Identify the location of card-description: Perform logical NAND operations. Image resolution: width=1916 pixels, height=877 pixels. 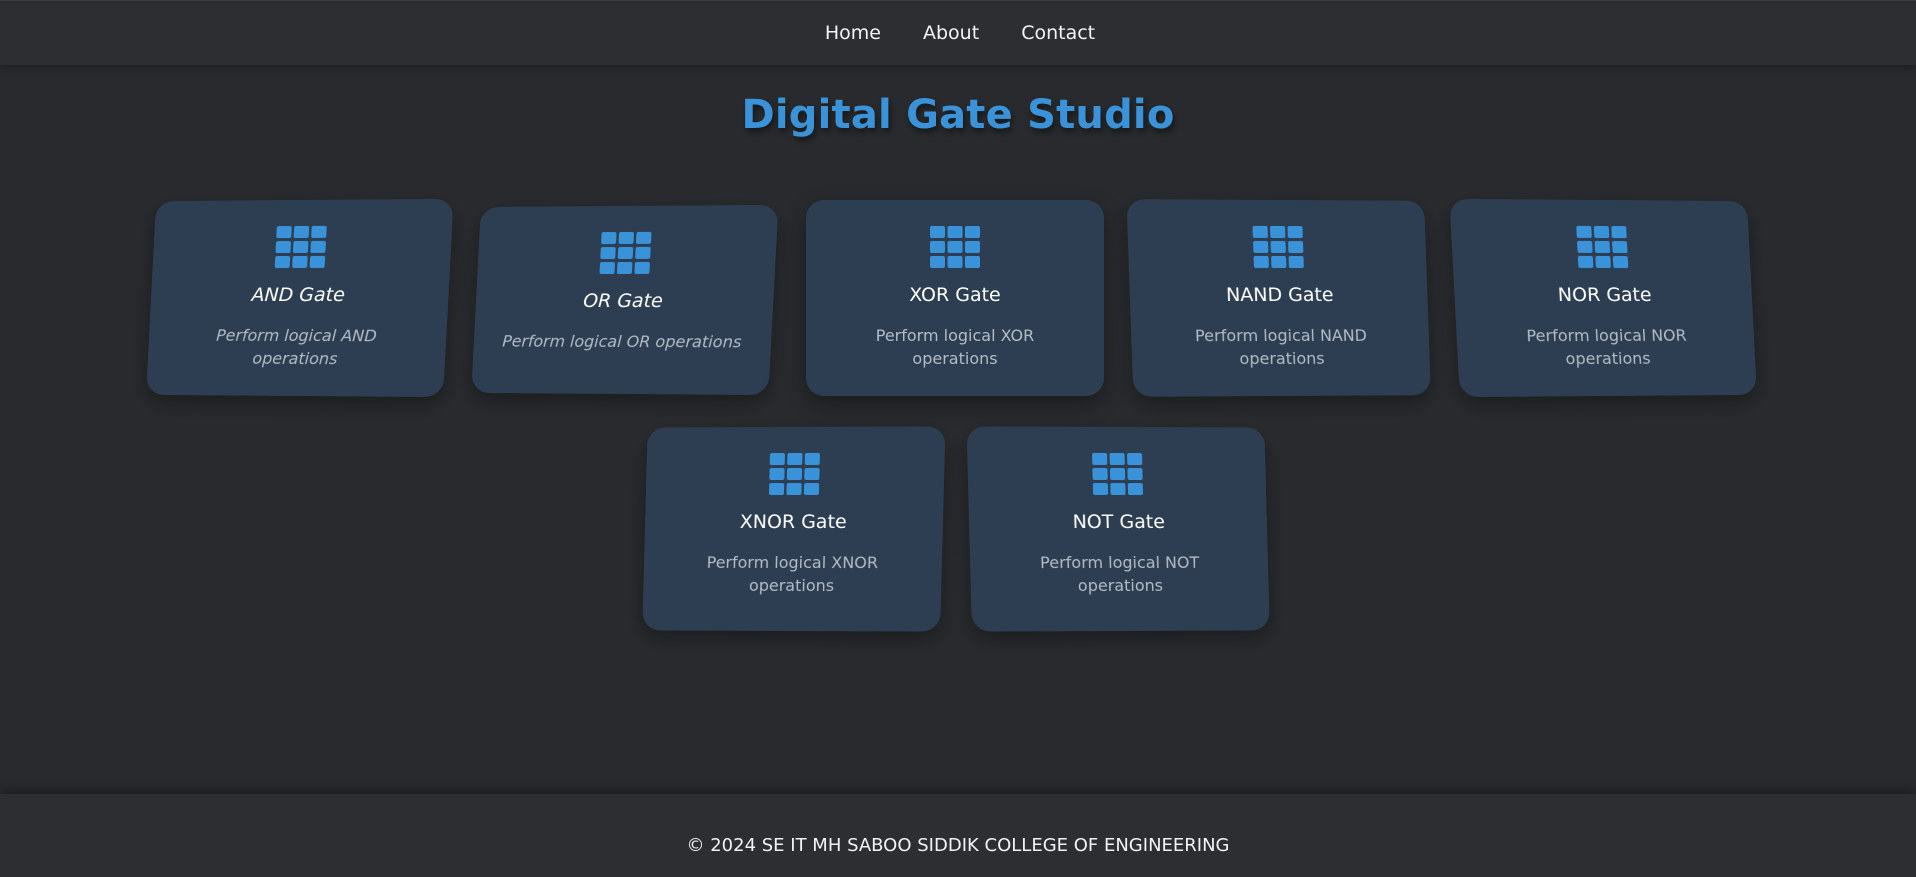
(1281, 347).